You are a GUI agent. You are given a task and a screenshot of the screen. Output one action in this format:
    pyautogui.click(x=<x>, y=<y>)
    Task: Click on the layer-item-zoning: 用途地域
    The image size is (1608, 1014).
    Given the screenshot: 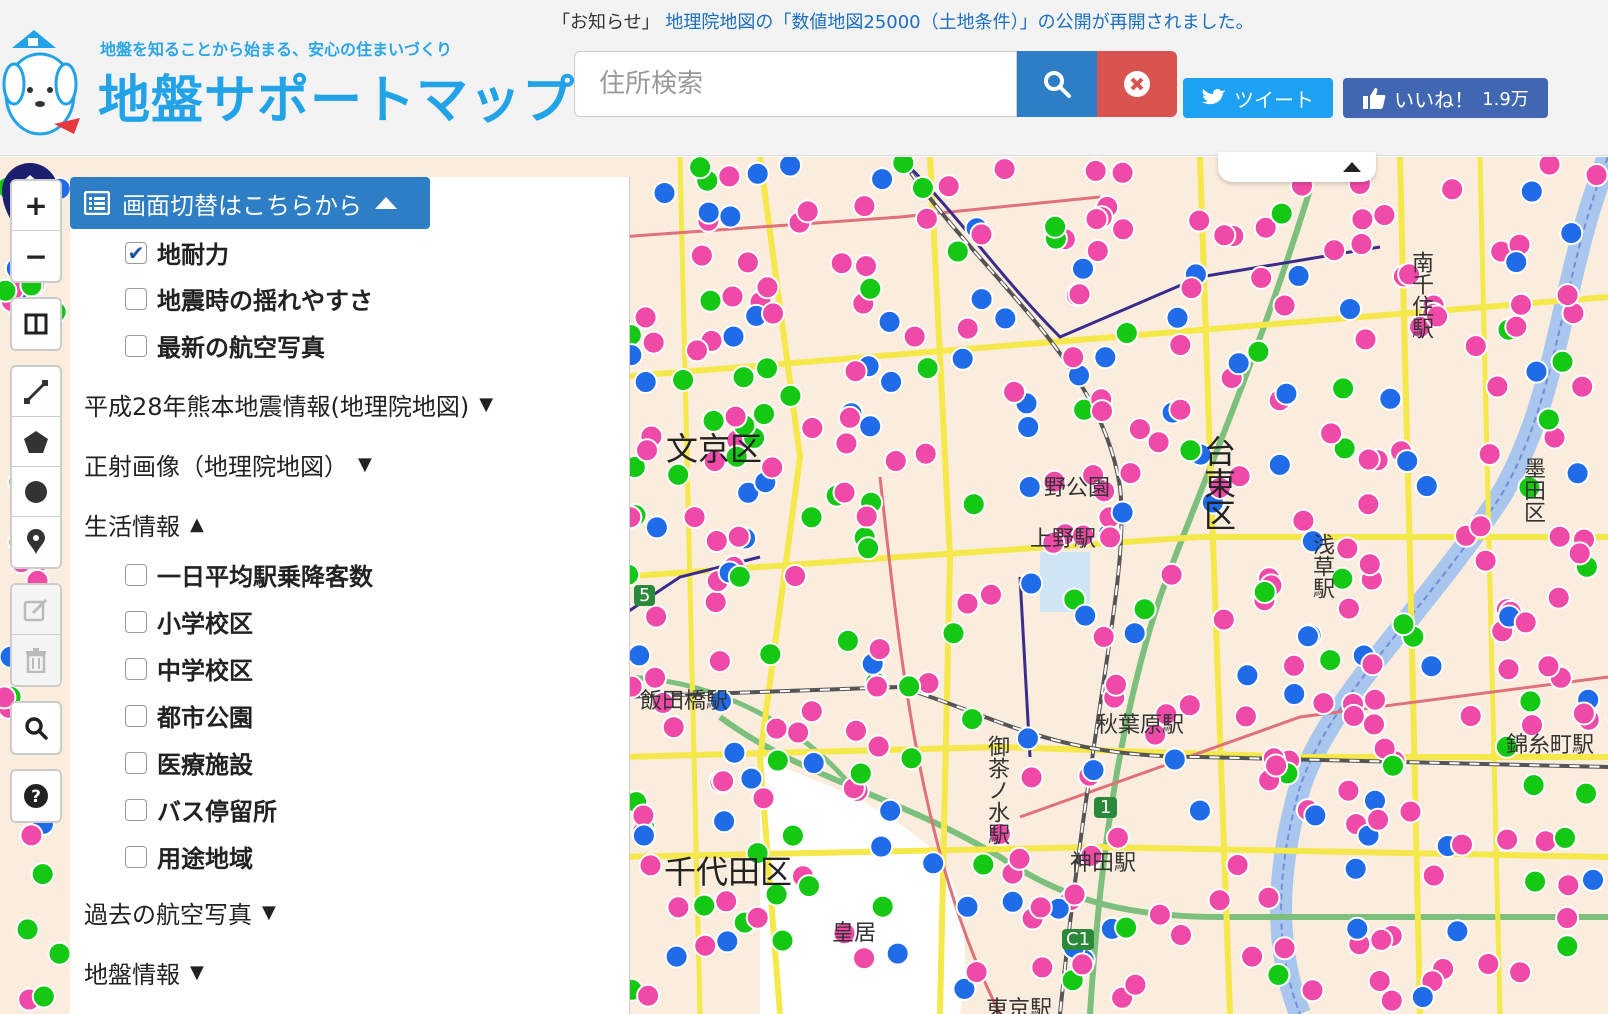 What is the action you would take?
    pyautogui.click(x=189, y=856)
    